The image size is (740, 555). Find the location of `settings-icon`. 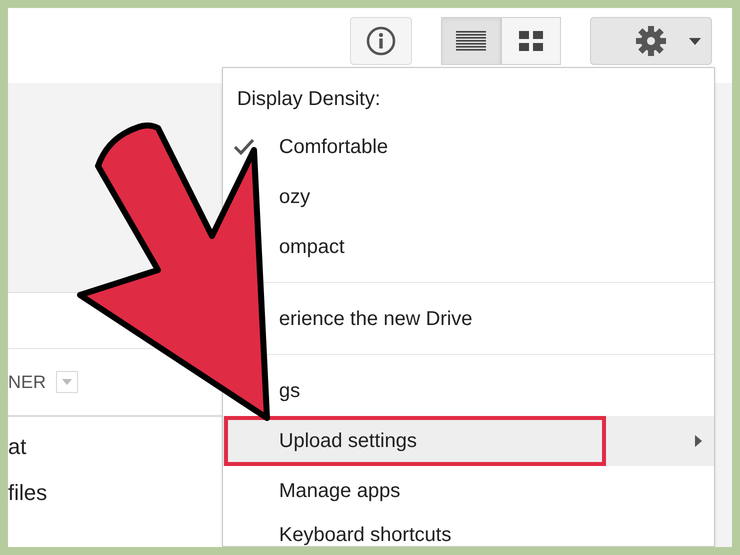

settings-icon is located at coordinates (651, 41).